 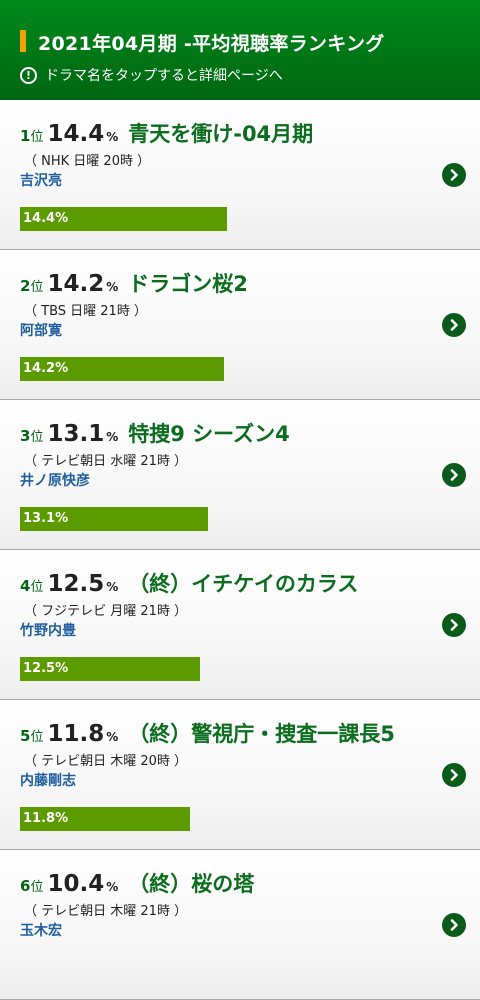 I want to click on ranking-headline: 3 位 13.1 % 特捜9 シーズン4, so click(x=155, y=433).